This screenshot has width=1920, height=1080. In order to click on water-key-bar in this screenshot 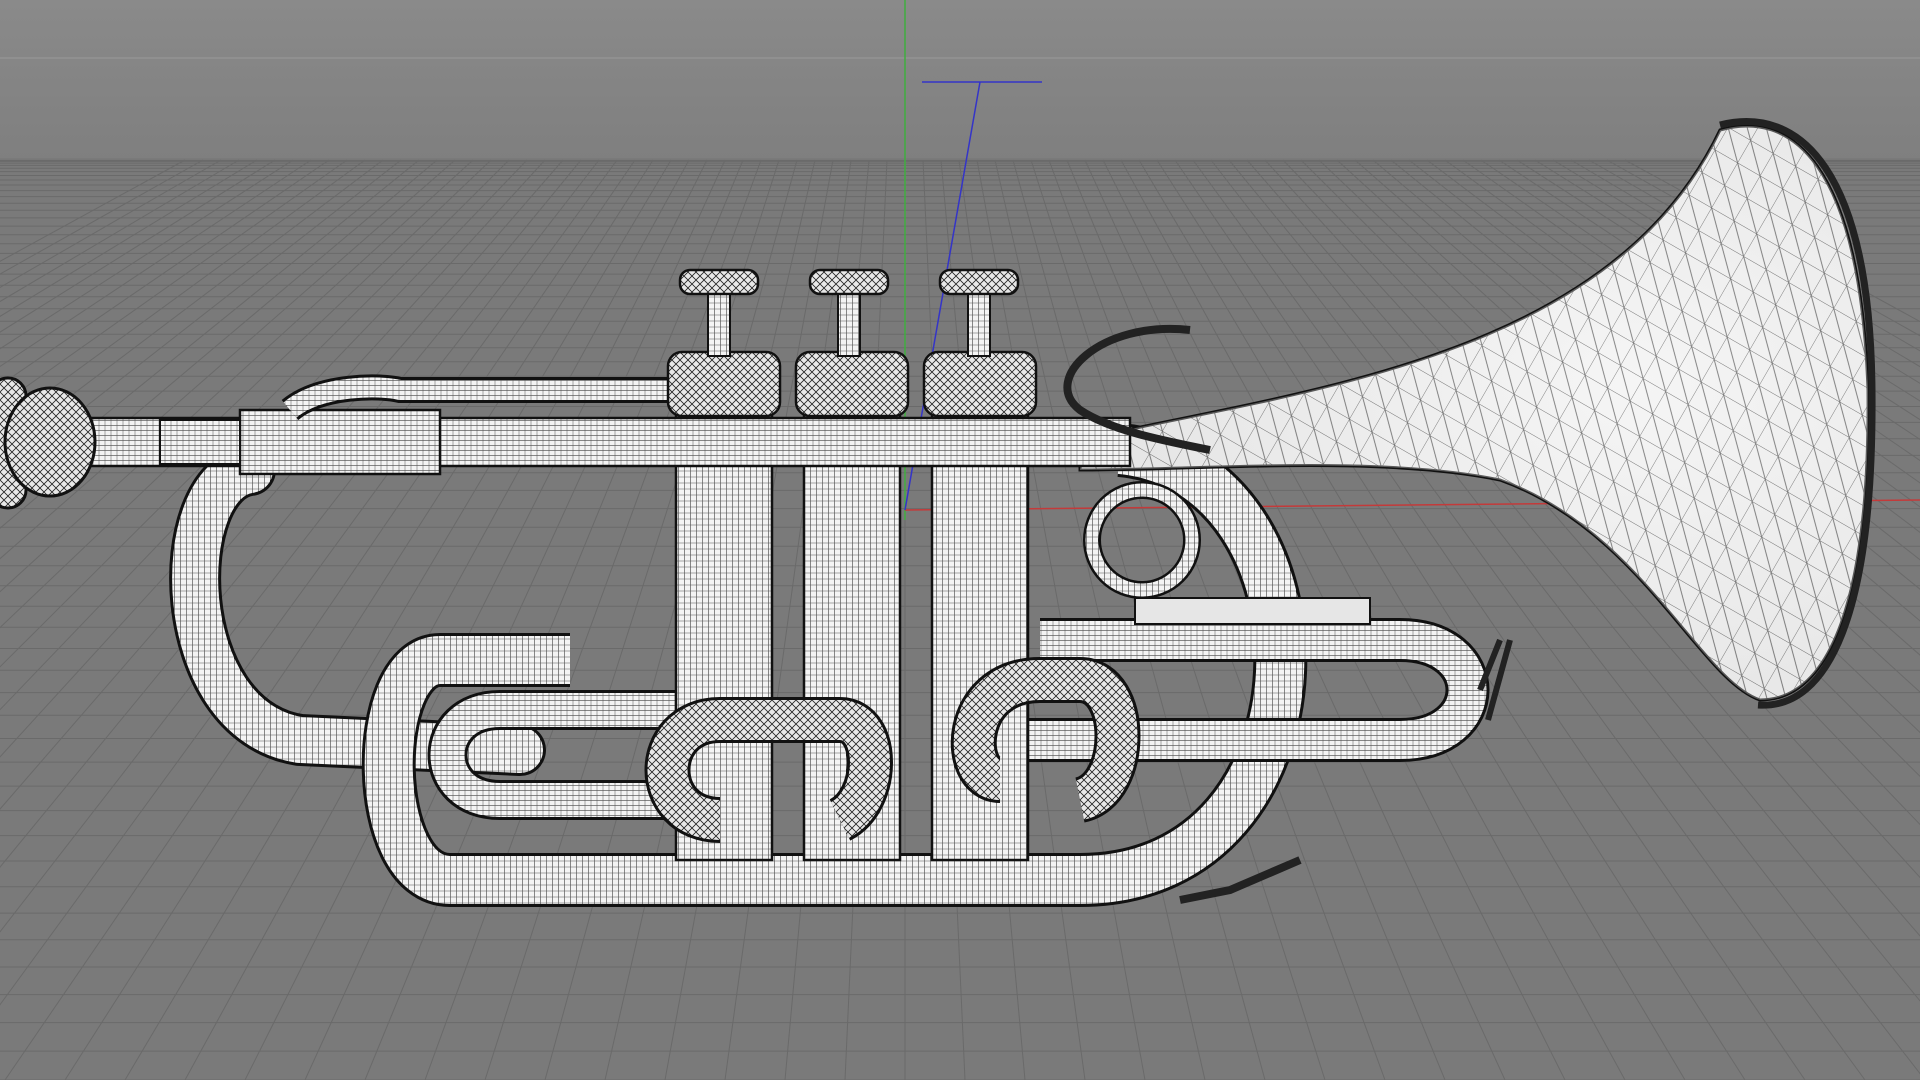, I will do `click(1252, 611)`.